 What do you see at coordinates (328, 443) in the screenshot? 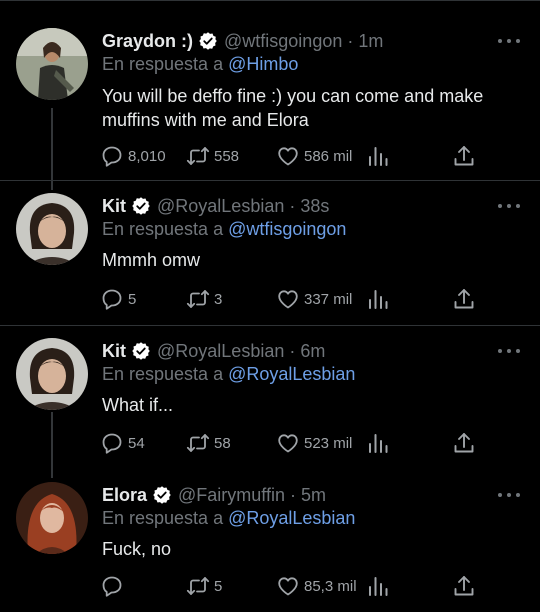
I see `like-count: 523 mil` at bounding box center [328, 443].